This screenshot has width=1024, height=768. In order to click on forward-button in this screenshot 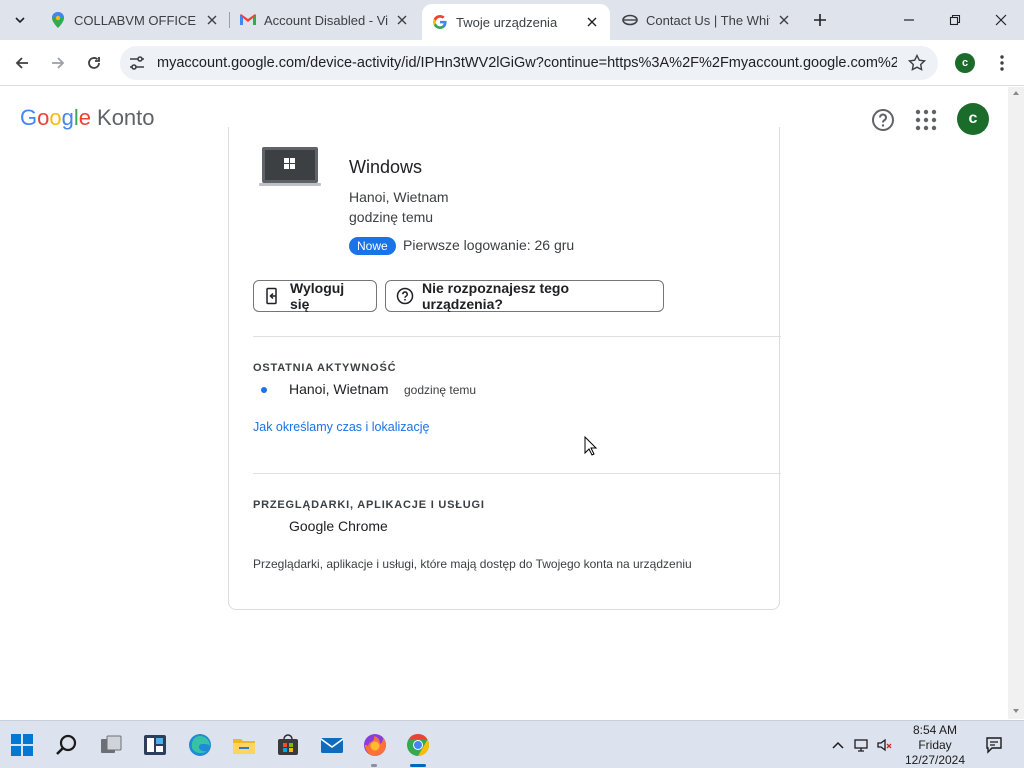, I will do `click(58, 63)`.